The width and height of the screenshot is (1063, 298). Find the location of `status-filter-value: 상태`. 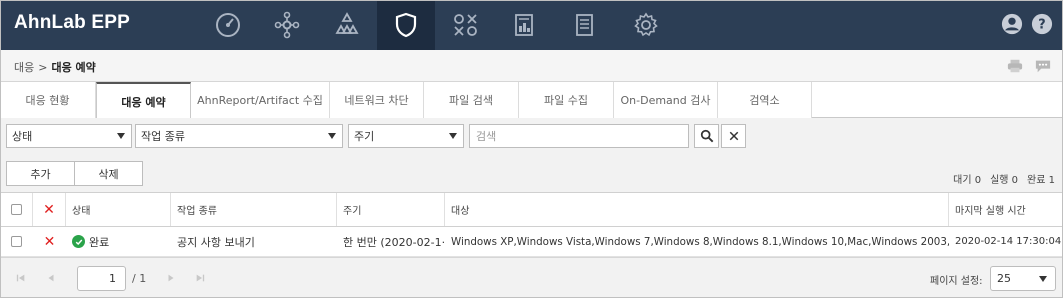

status-filter-value: 상태 is located at coordinates (22, 136).